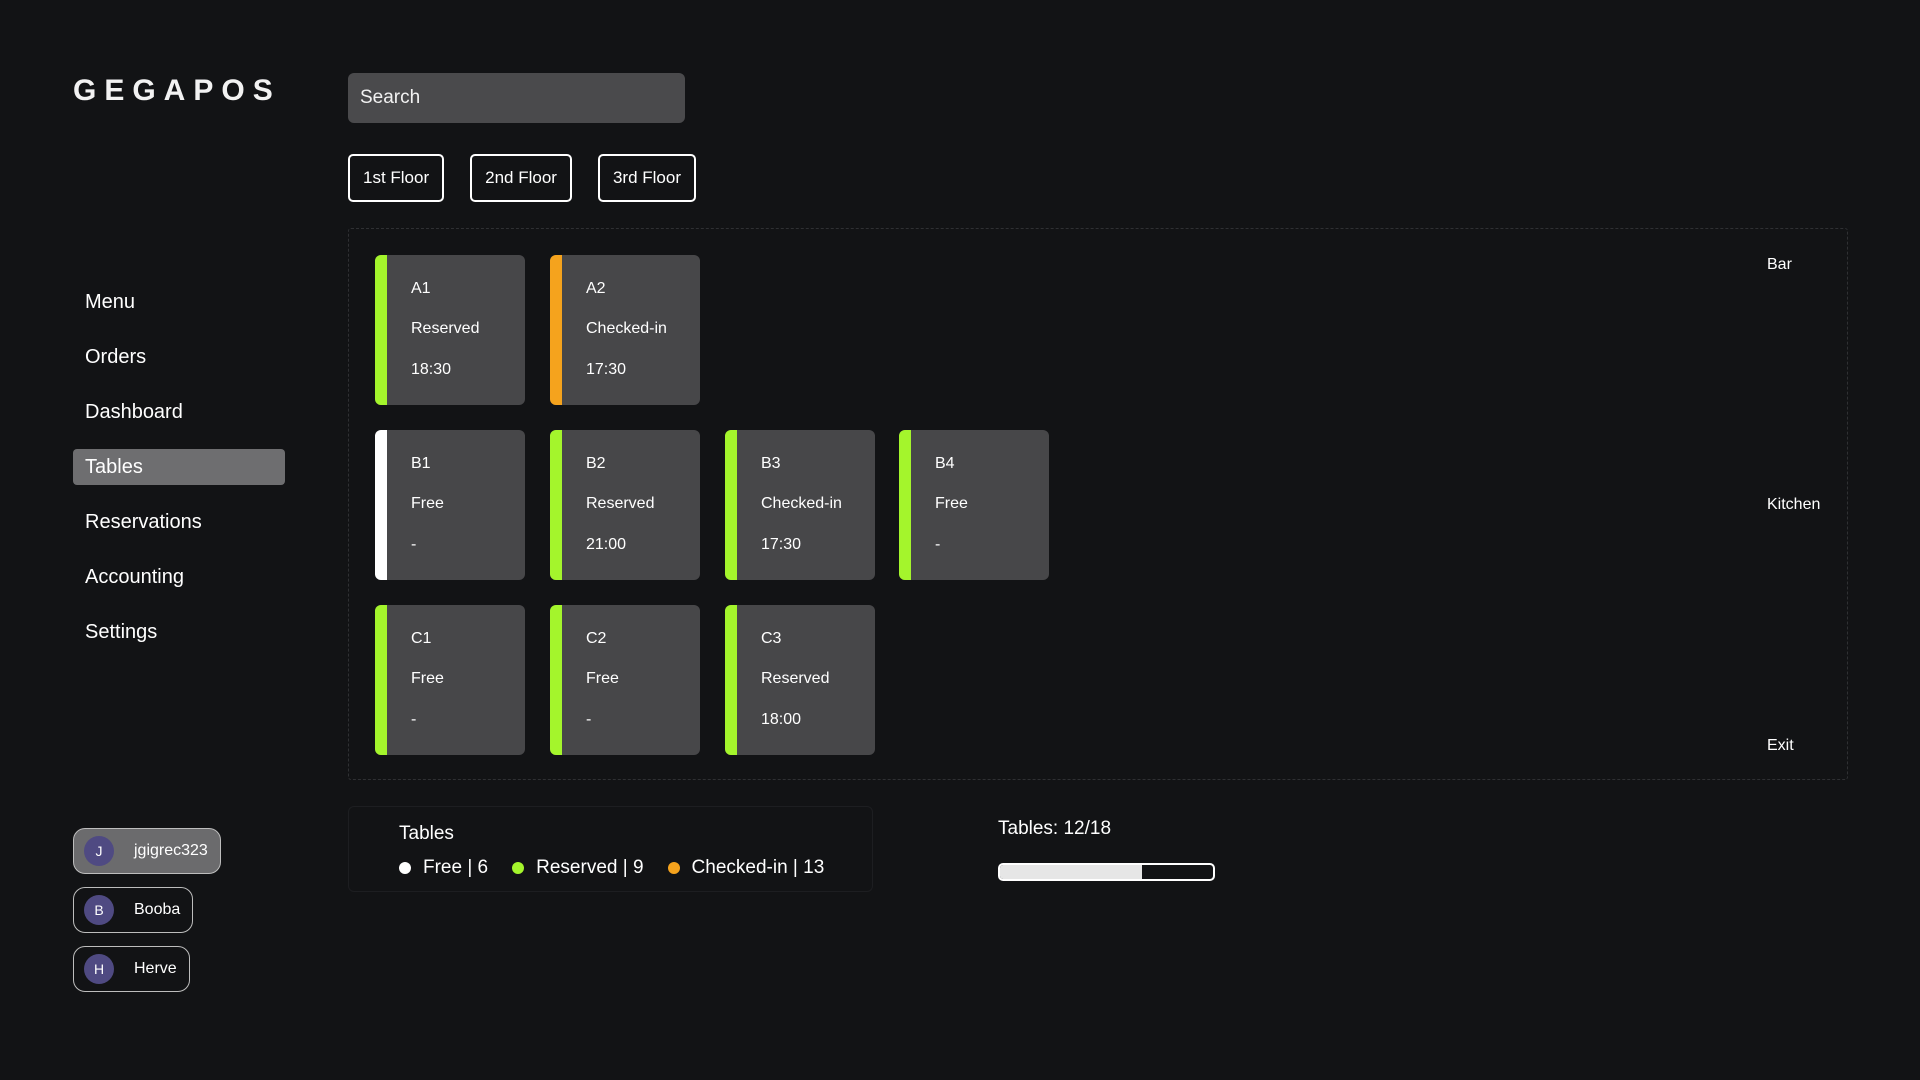  I want to click on table-card-b2: B2 Reserved 21:00, so click(625, 505).